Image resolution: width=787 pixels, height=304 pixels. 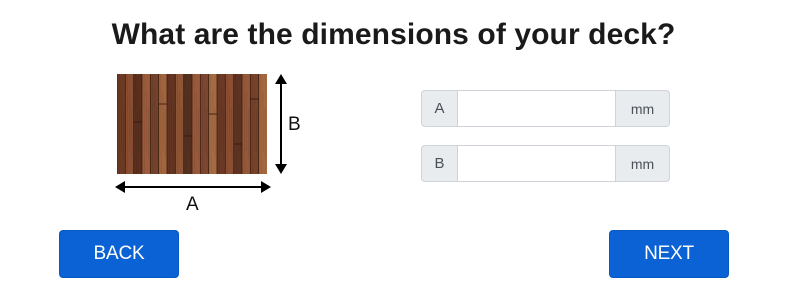 What do you see at coordinates (393, 34) in the screenshot?
I see `page-title: What are the dimensions of your deck?` at bounding box center [393, 34].